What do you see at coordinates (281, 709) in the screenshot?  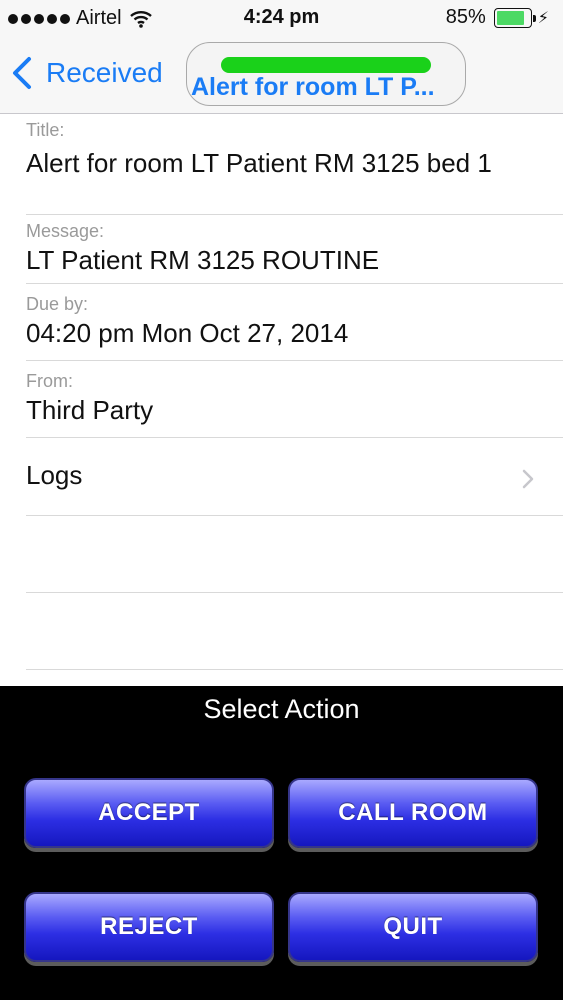 I see `action-panel-title: Select Action` at bounding box center [281, 709].